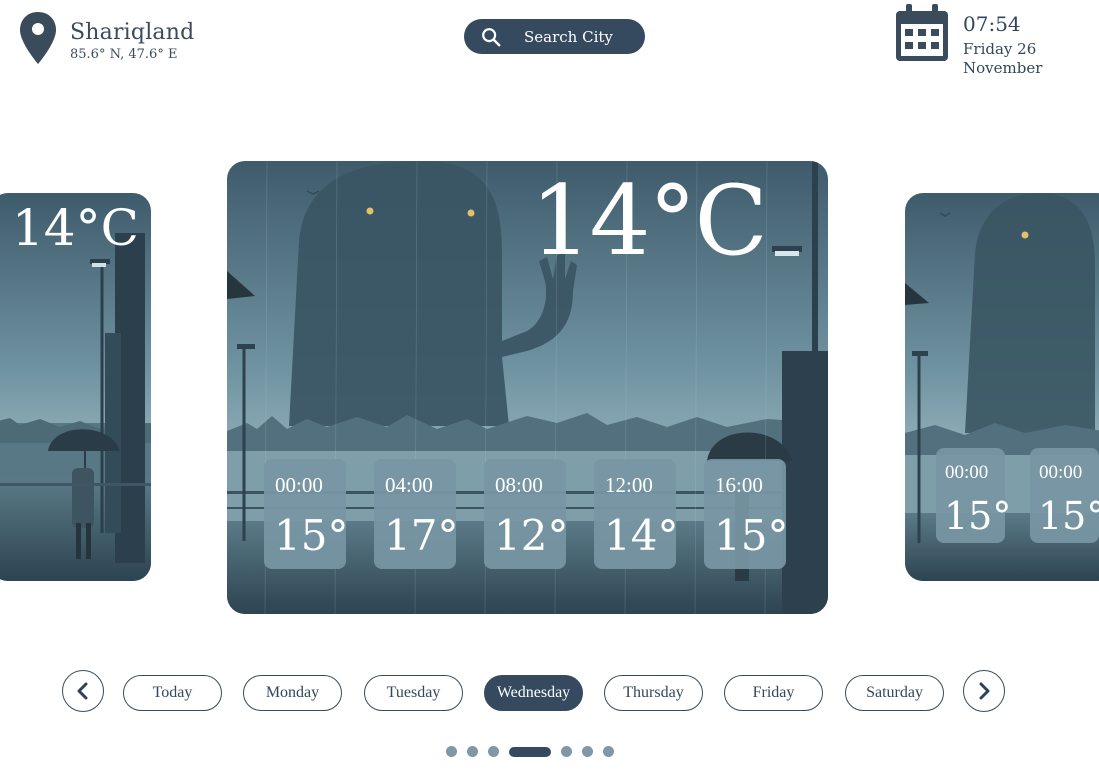  What do you see at coordinates (641, 535) in the screenshot?
I see `hourly-temp: 14°` at bounding box center [641, 535].